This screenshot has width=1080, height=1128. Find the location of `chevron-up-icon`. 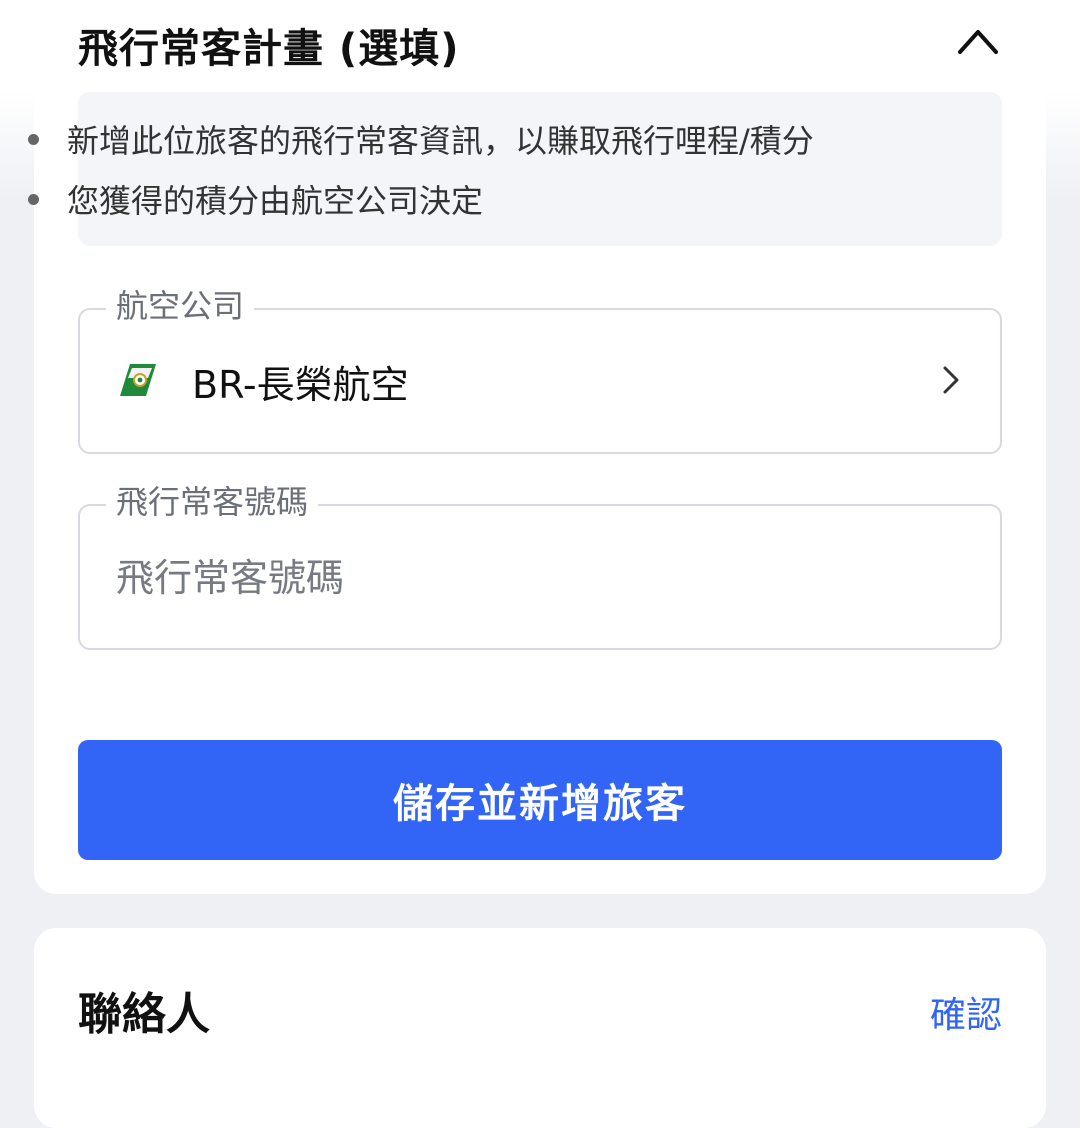

chevron-up-icon is located at coordinates (978, 40).